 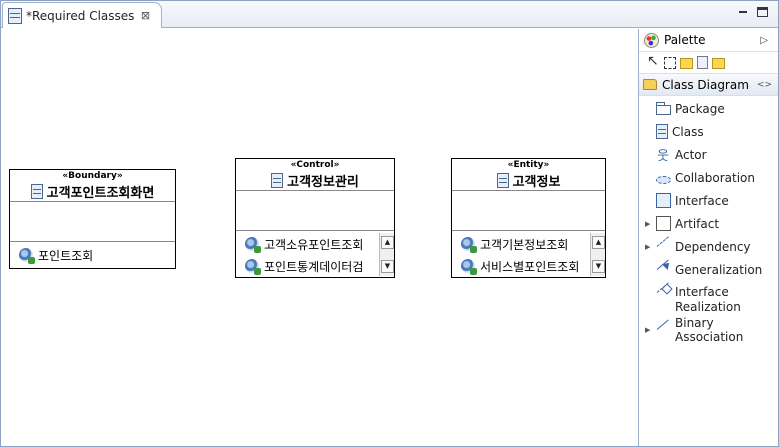 I want to click on close-tab-icon: ⊠, so click(x=145, y=15).